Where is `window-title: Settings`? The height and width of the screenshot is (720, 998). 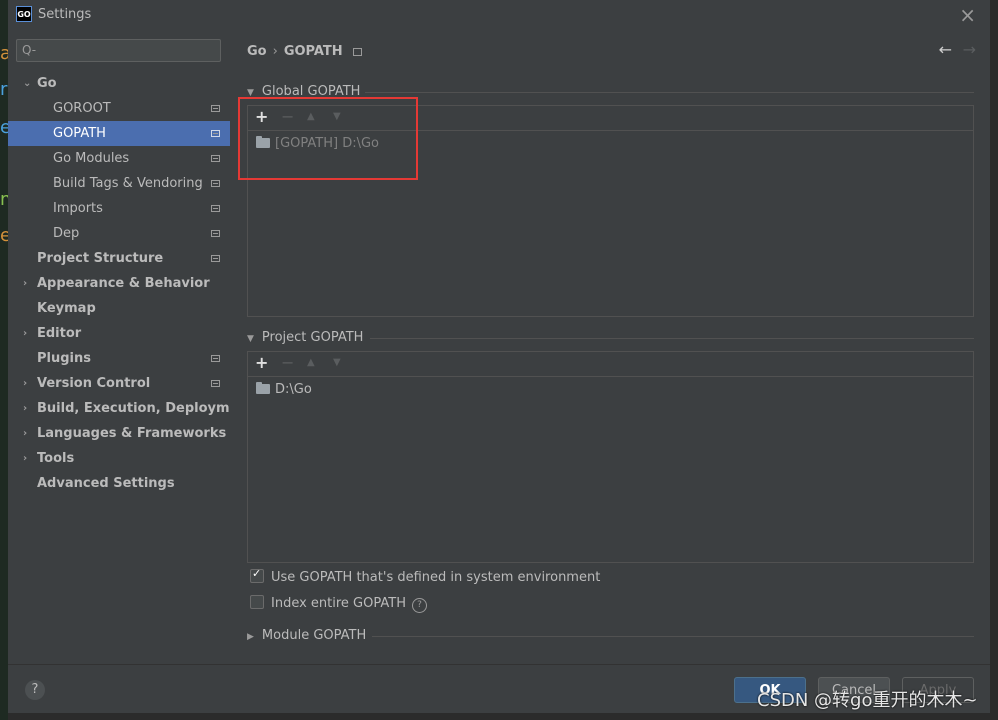
window-title: Settings is located at coordinates (65, 14).